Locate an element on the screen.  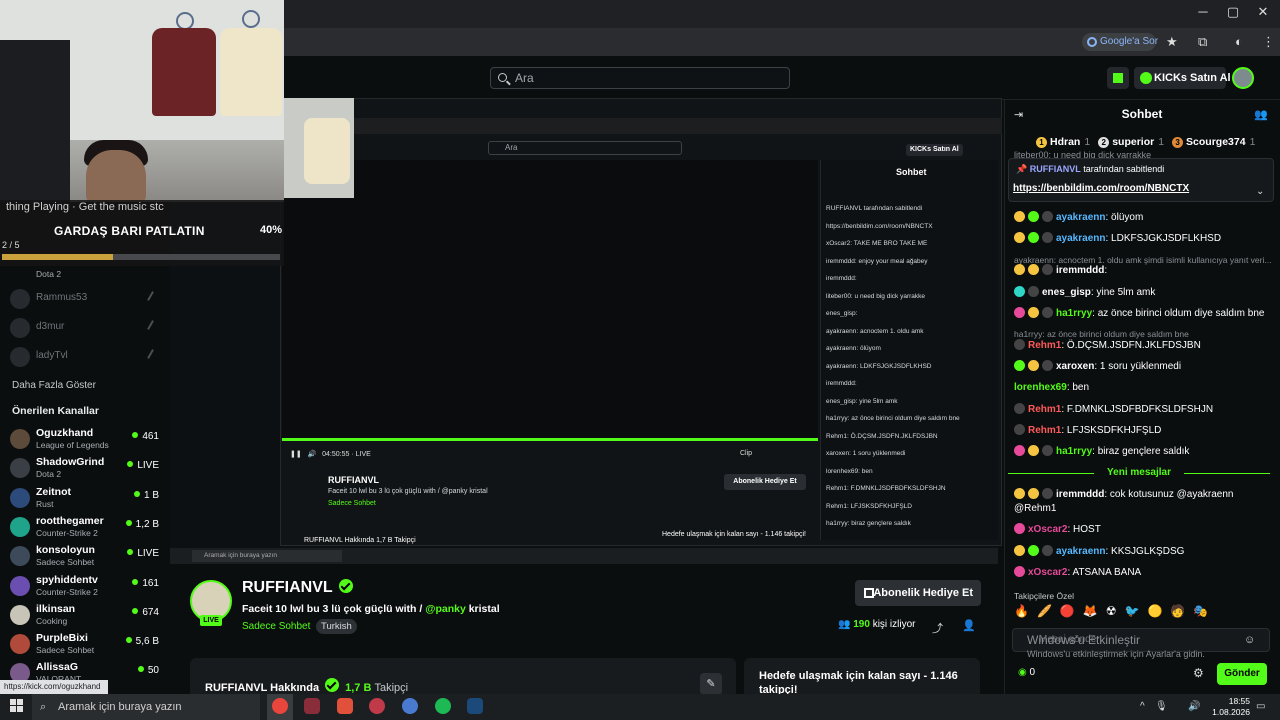
gift-subscription-button: Abonelik Hediye Et is located at coordinates (918, 593).